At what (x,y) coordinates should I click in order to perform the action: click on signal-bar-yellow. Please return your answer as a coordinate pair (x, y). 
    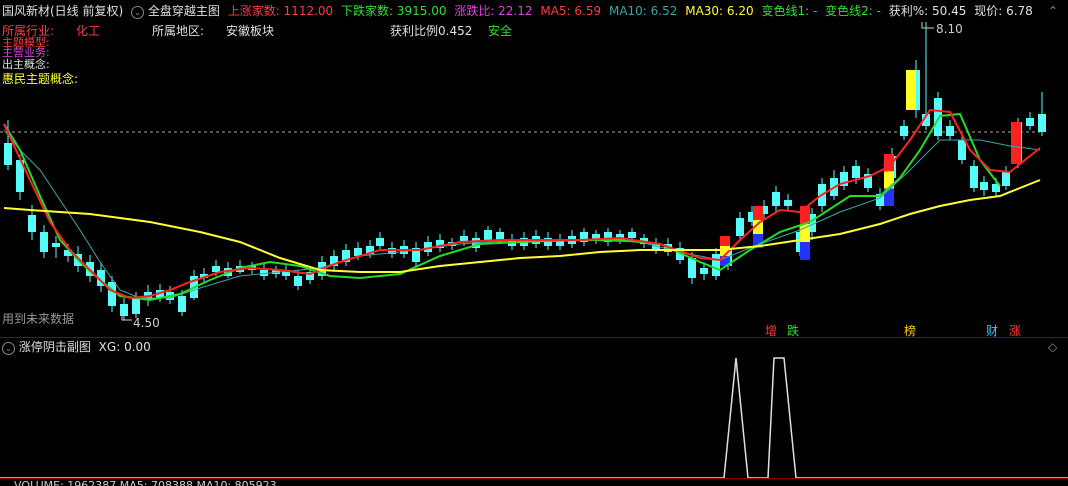
    Looking at the image, I should click on (911, 90).